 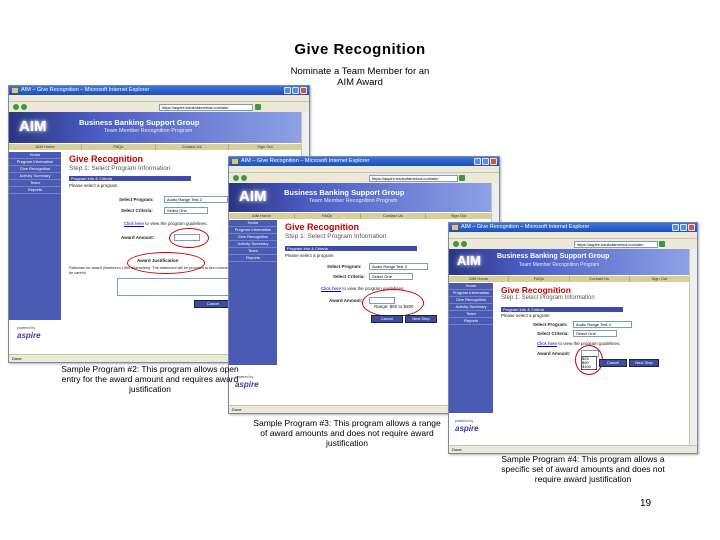 I want to click on justification-textarea, so click(x=176, y=287).